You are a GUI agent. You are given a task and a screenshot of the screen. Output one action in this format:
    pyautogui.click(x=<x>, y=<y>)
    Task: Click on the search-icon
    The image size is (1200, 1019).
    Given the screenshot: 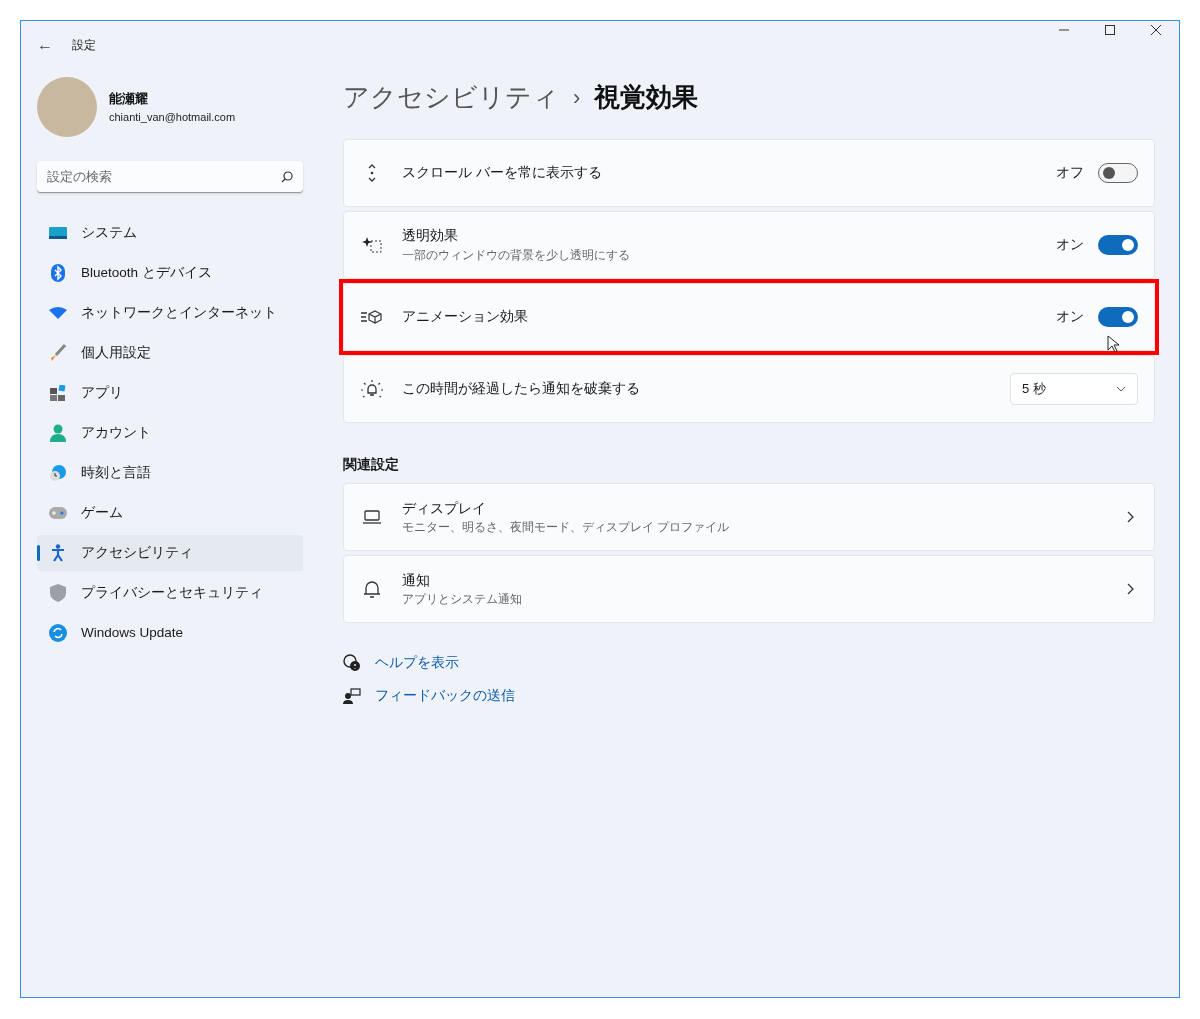 What is the action you would take?
    pyautogui.click(x=287, y=176)
    